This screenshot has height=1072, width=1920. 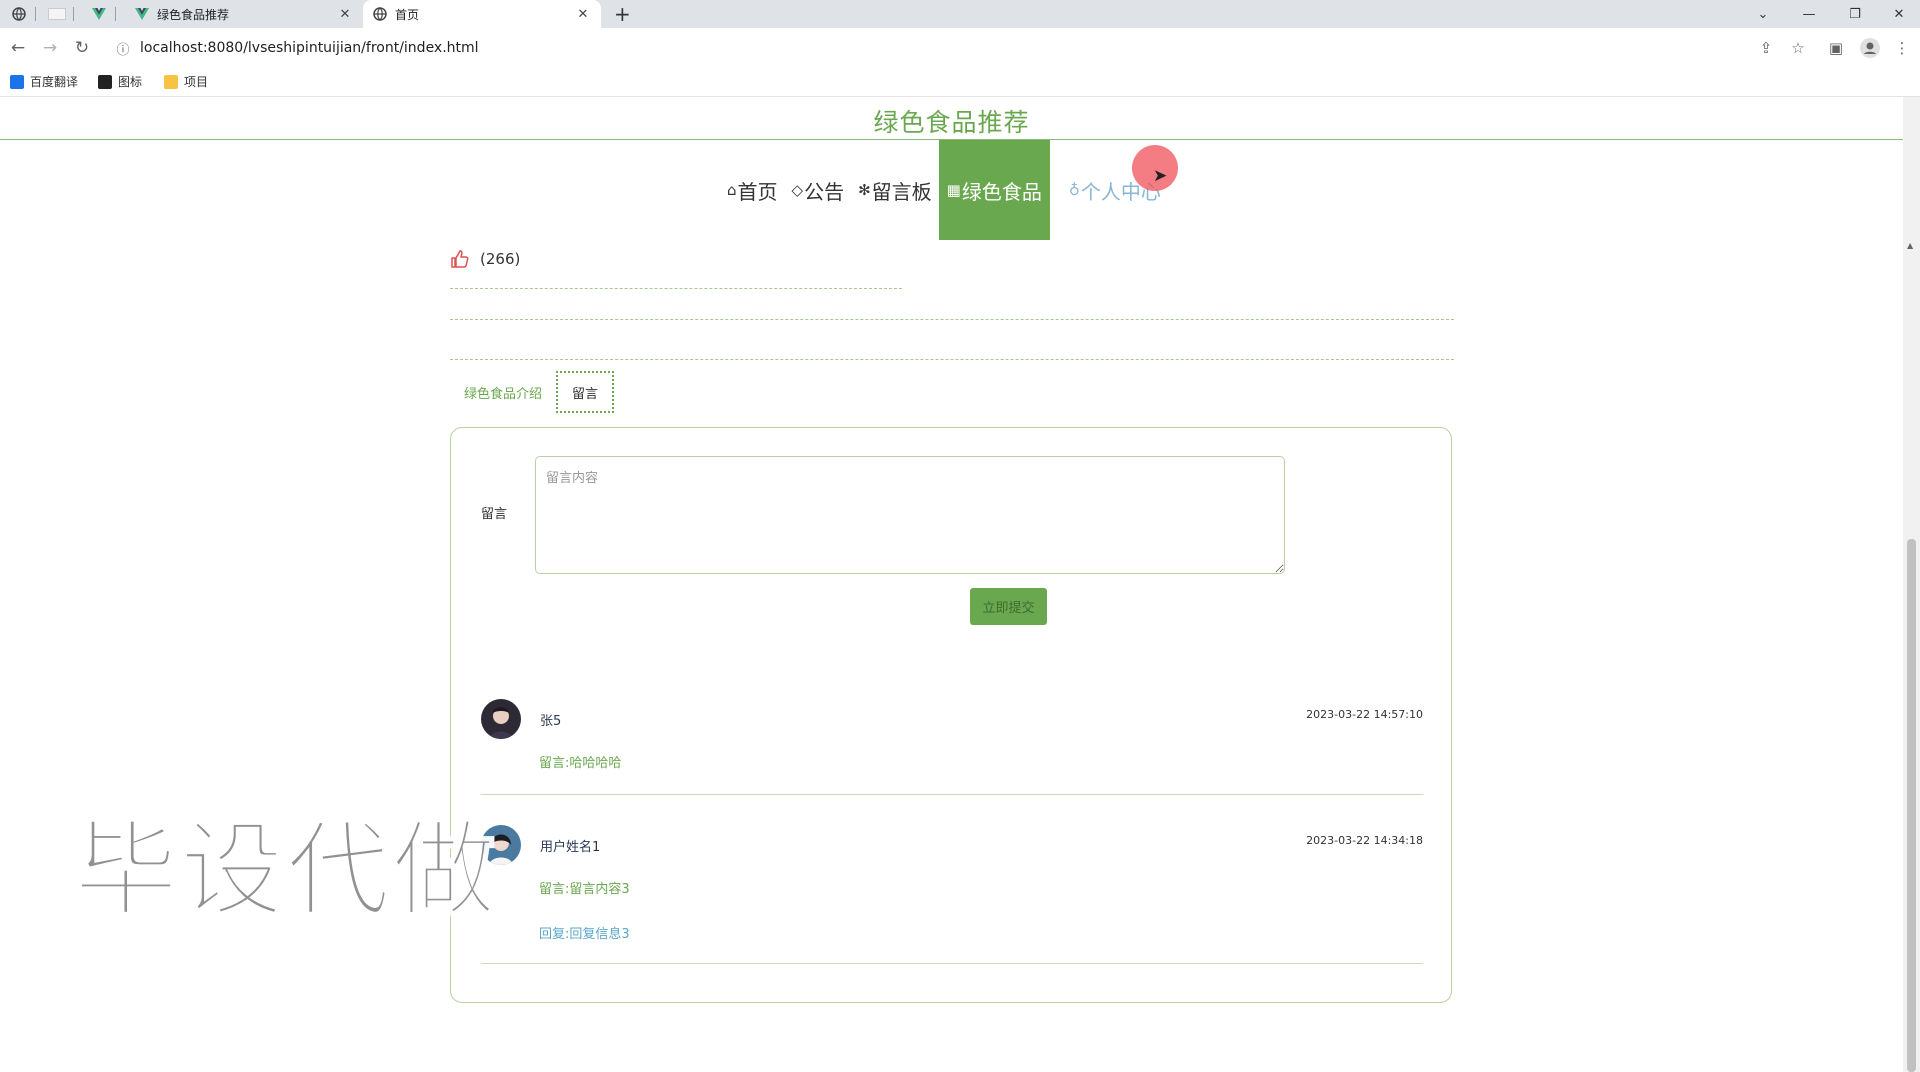 I want to click on comment-text: 留言:留言内容3, so click(x=584, y=889).